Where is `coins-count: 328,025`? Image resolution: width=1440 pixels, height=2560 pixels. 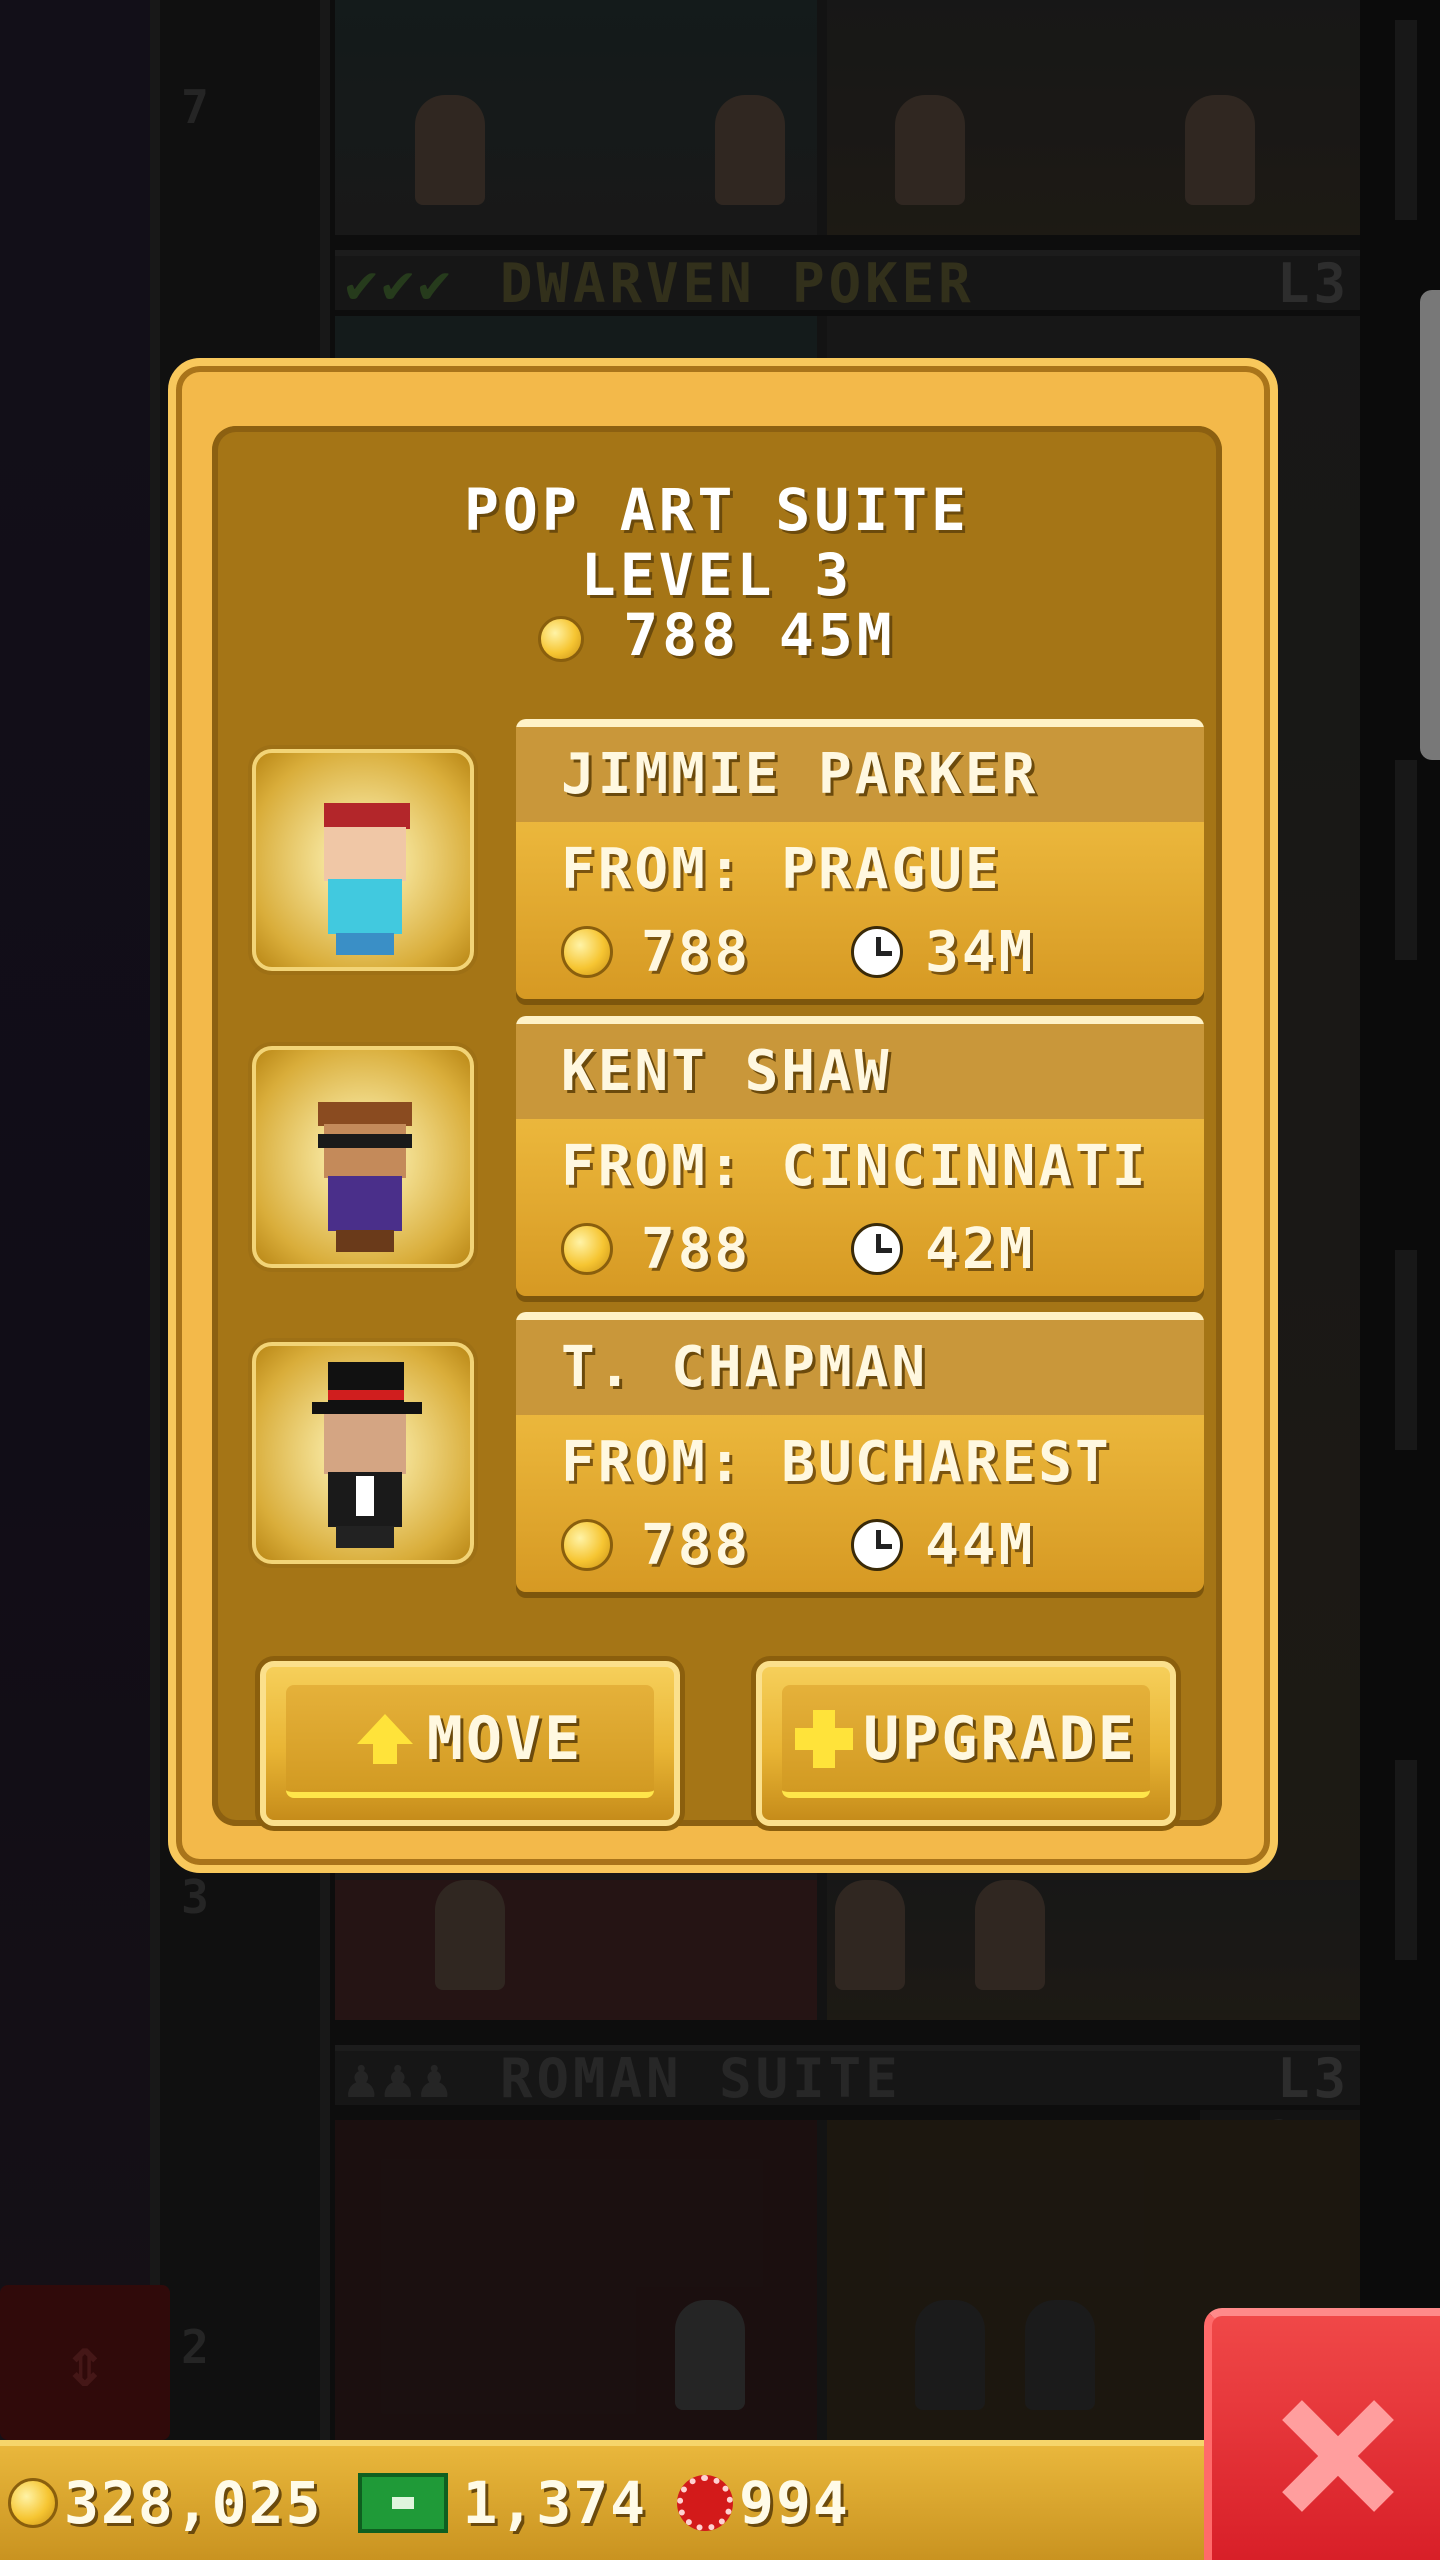
coins-count: 328,025 is located at coordinates (193, 2503).